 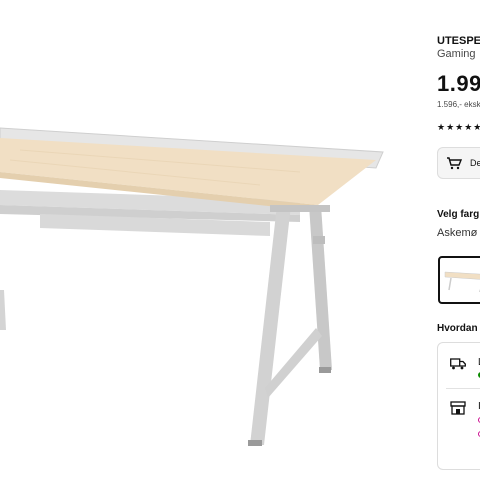 I want to click on truck-icon, so click(x=458, y=366).